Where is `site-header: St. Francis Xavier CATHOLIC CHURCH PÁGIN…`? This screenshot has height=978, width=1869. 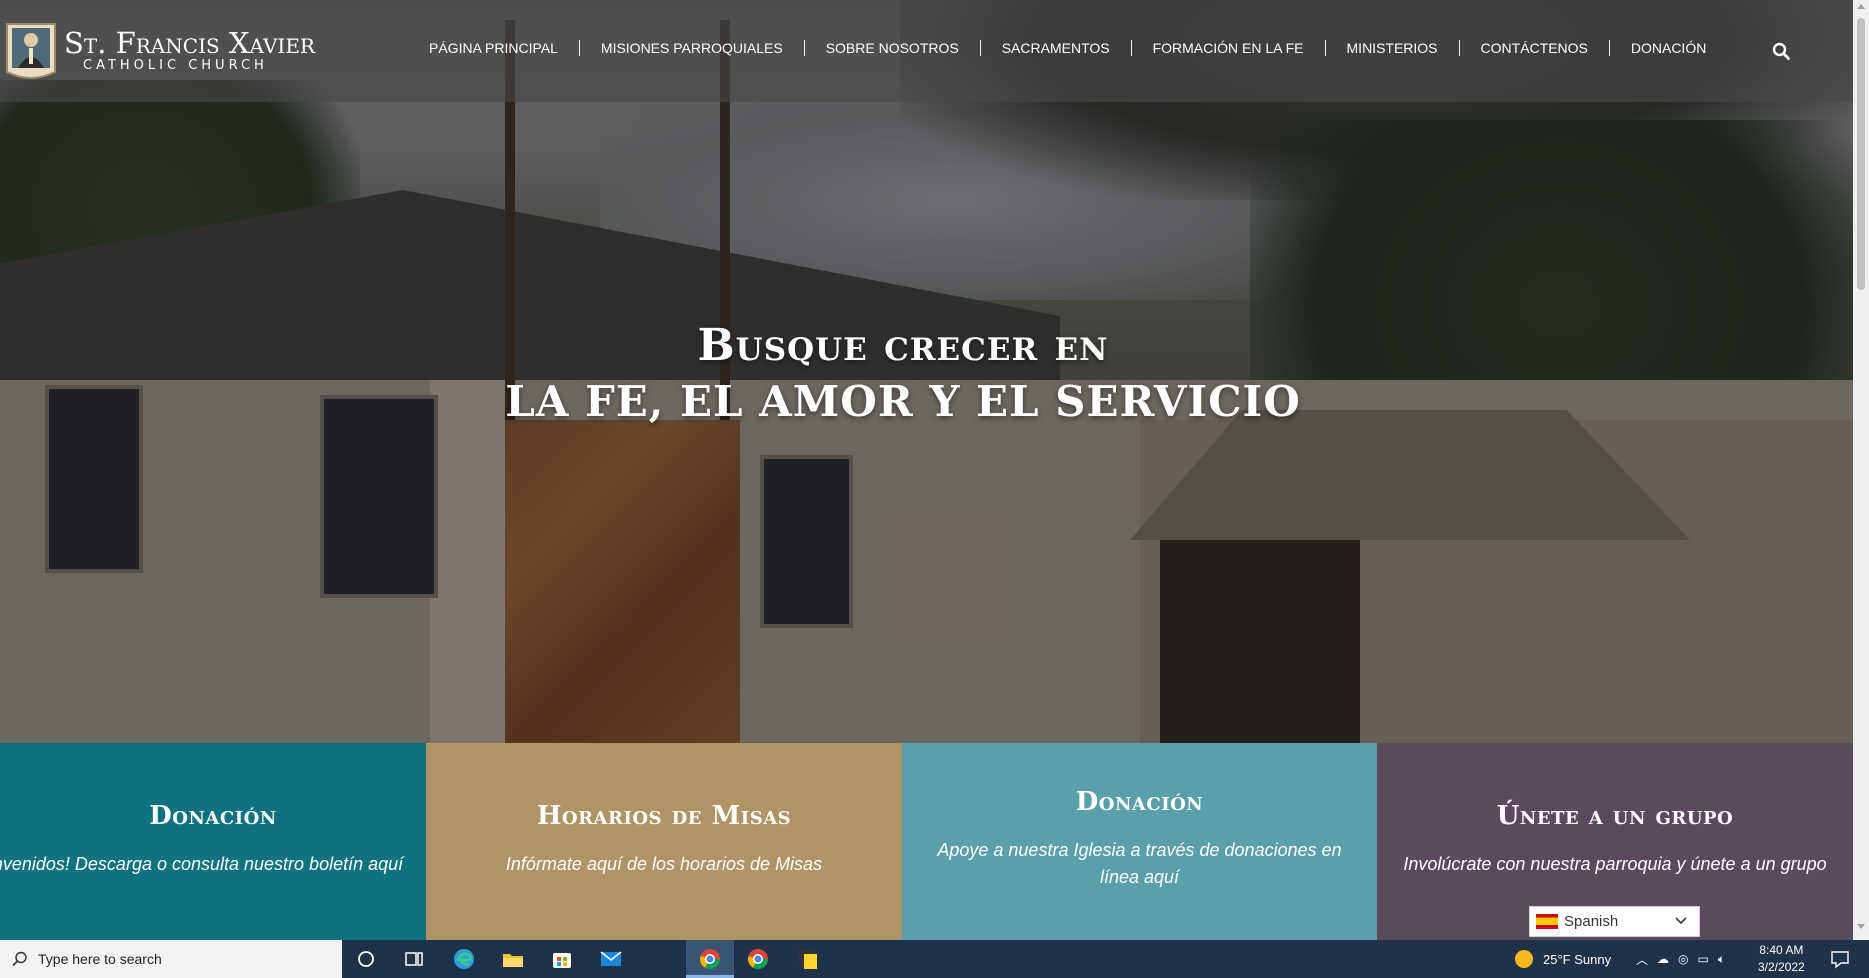 site-header: St. Francis Xavier CATHOLIC CHURCH PÁGIN… is located at coordinates (926, 51).